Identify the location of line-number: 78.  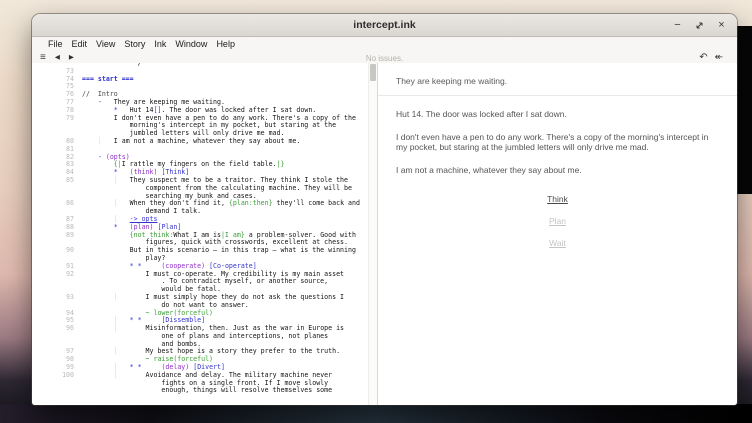
(70, 109).